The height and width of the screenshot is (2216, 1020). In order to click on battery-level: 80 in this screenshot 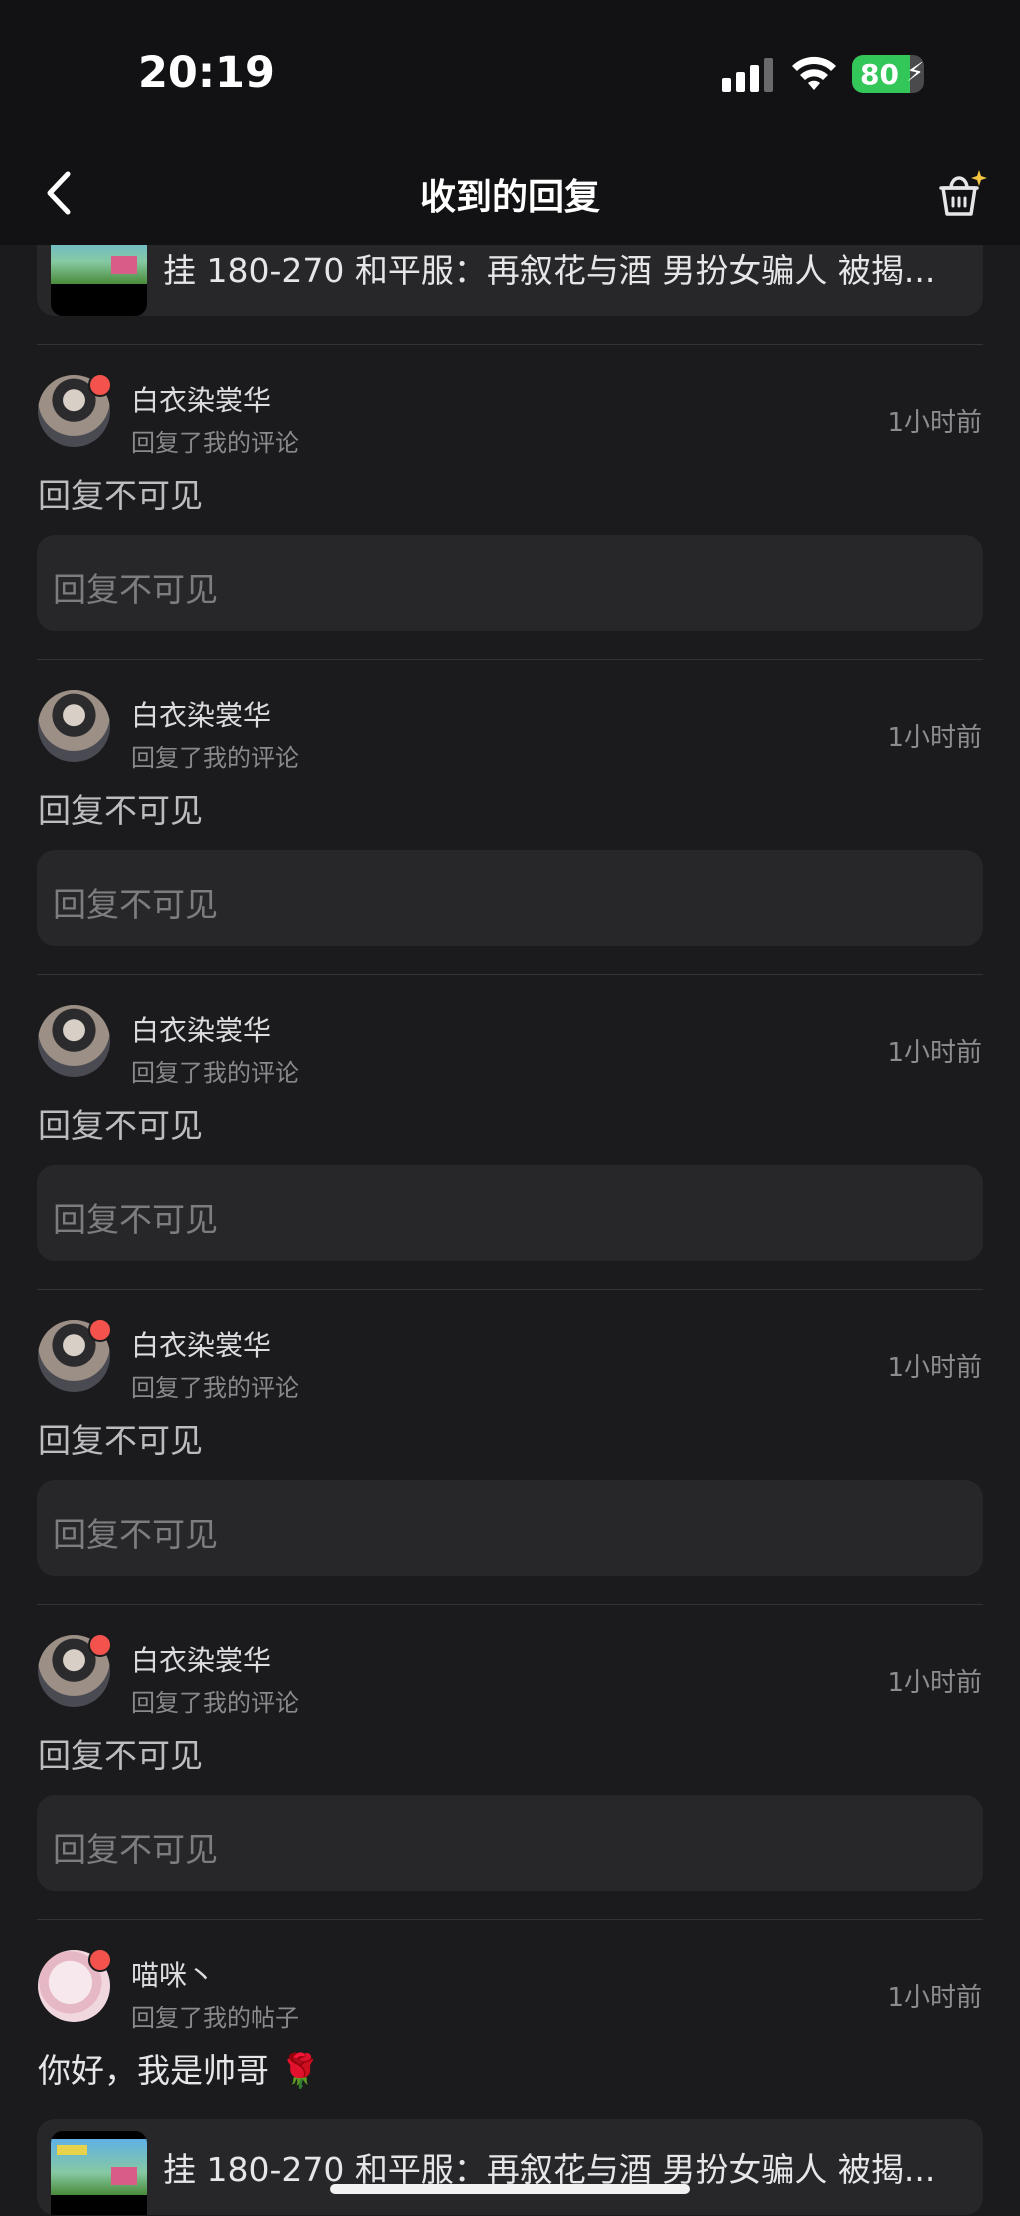, I will do `click(879, 74)`.